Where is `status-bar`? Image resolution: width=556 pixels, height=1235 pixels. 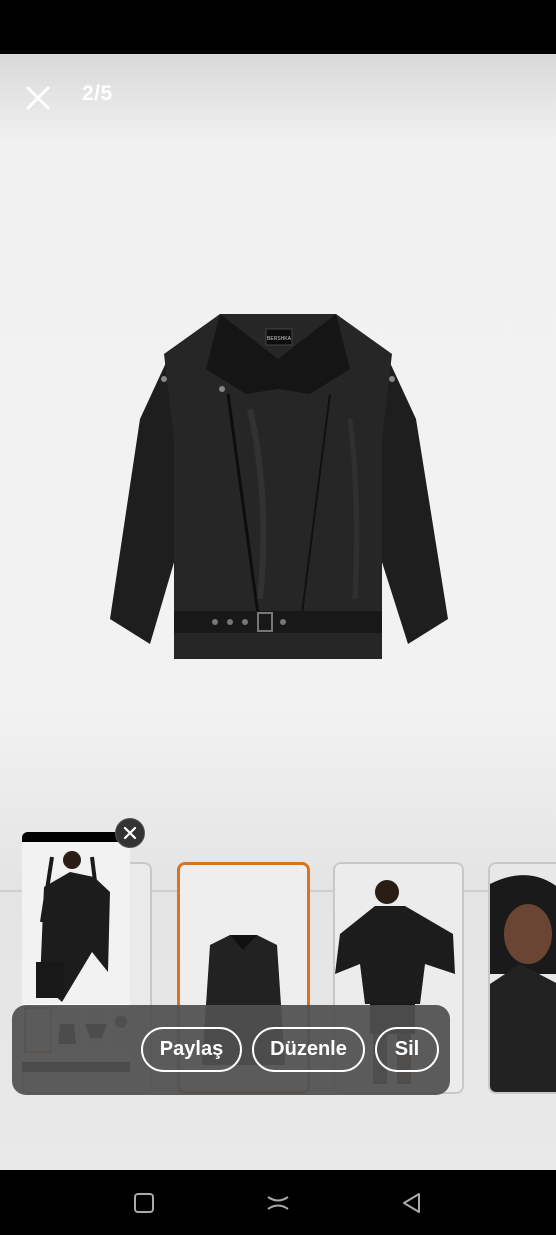 status-bar is located at coordinates (278, 27).